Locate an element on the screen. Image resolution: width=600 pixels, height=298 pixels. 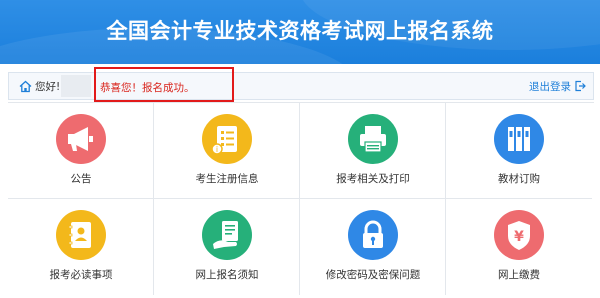
menu-item-label: 报考相关及打印 is located at coordinates (373, 179).